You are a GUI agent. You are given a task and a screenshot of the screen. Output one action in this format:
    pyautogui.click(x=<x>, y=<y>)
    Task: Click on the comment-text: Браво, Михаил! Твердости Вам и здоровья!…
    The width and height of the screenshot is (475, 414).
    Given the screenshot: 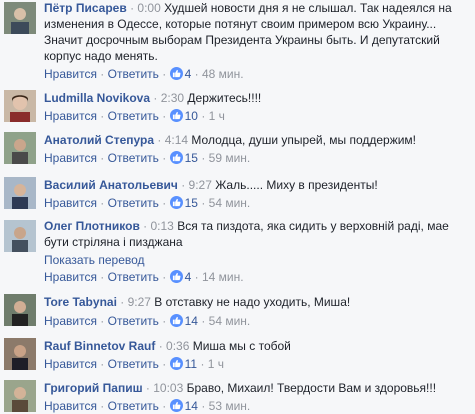 What is the action you would take?
    pyautogui.click(x=311, y=388)
    